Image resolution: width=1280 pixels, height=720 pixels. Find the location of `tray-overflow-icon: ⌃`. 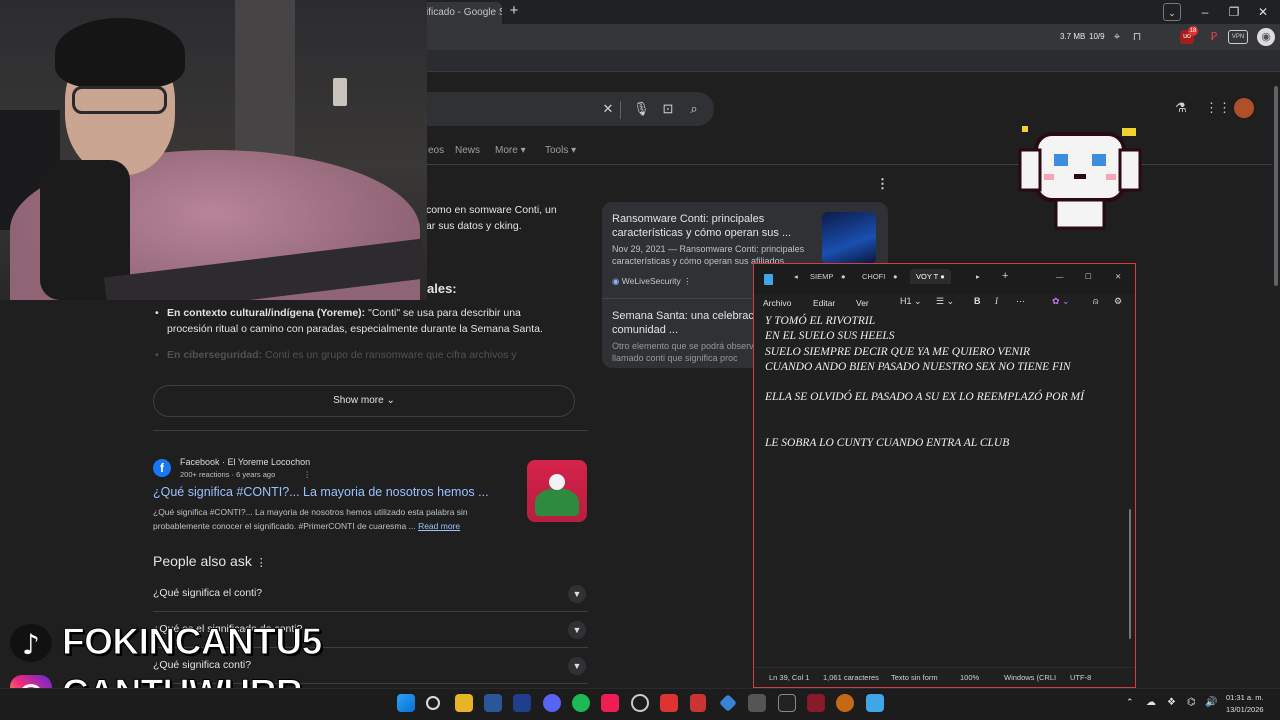

tray-overflow-icon: ⌃ is located at coordinates (1130, 702).